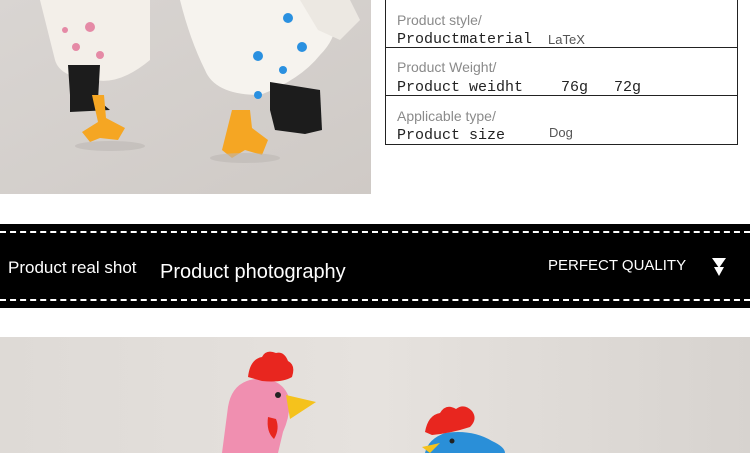 This screenshot has width=750, height=453. I want to click on banner-left-text: Product real shot, so click(72, 267).